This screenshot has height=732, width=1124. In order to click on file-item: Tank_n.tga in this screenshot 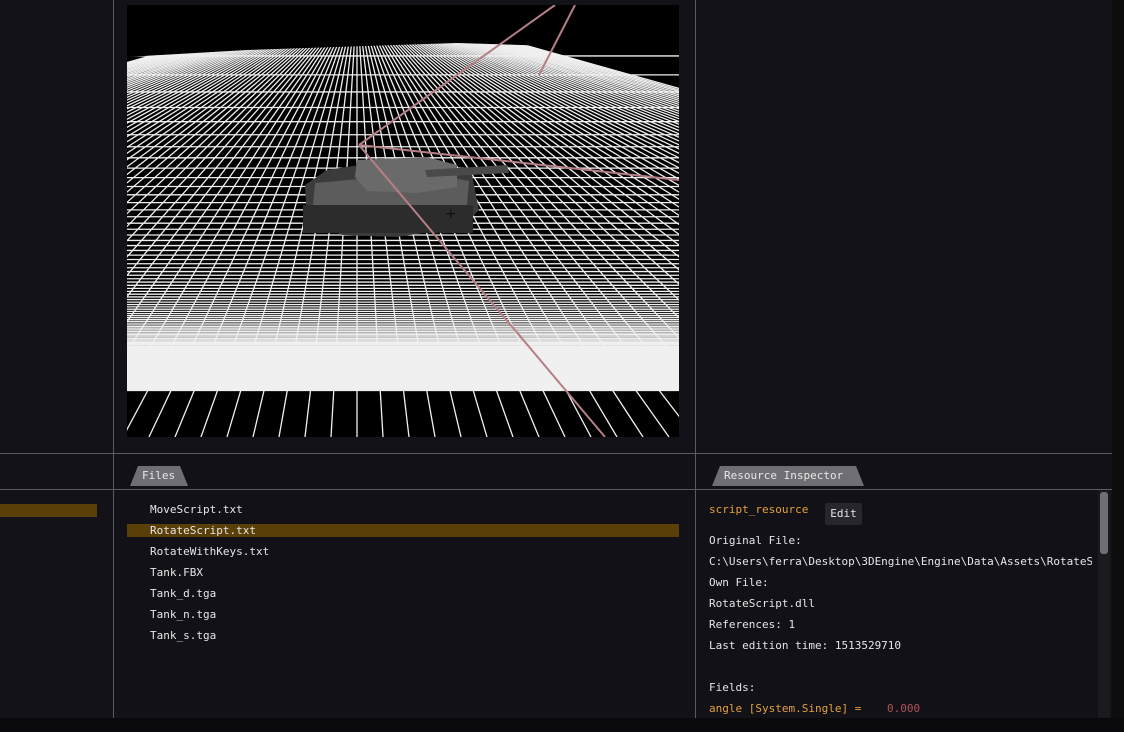, I will do `click(183, 615)`.